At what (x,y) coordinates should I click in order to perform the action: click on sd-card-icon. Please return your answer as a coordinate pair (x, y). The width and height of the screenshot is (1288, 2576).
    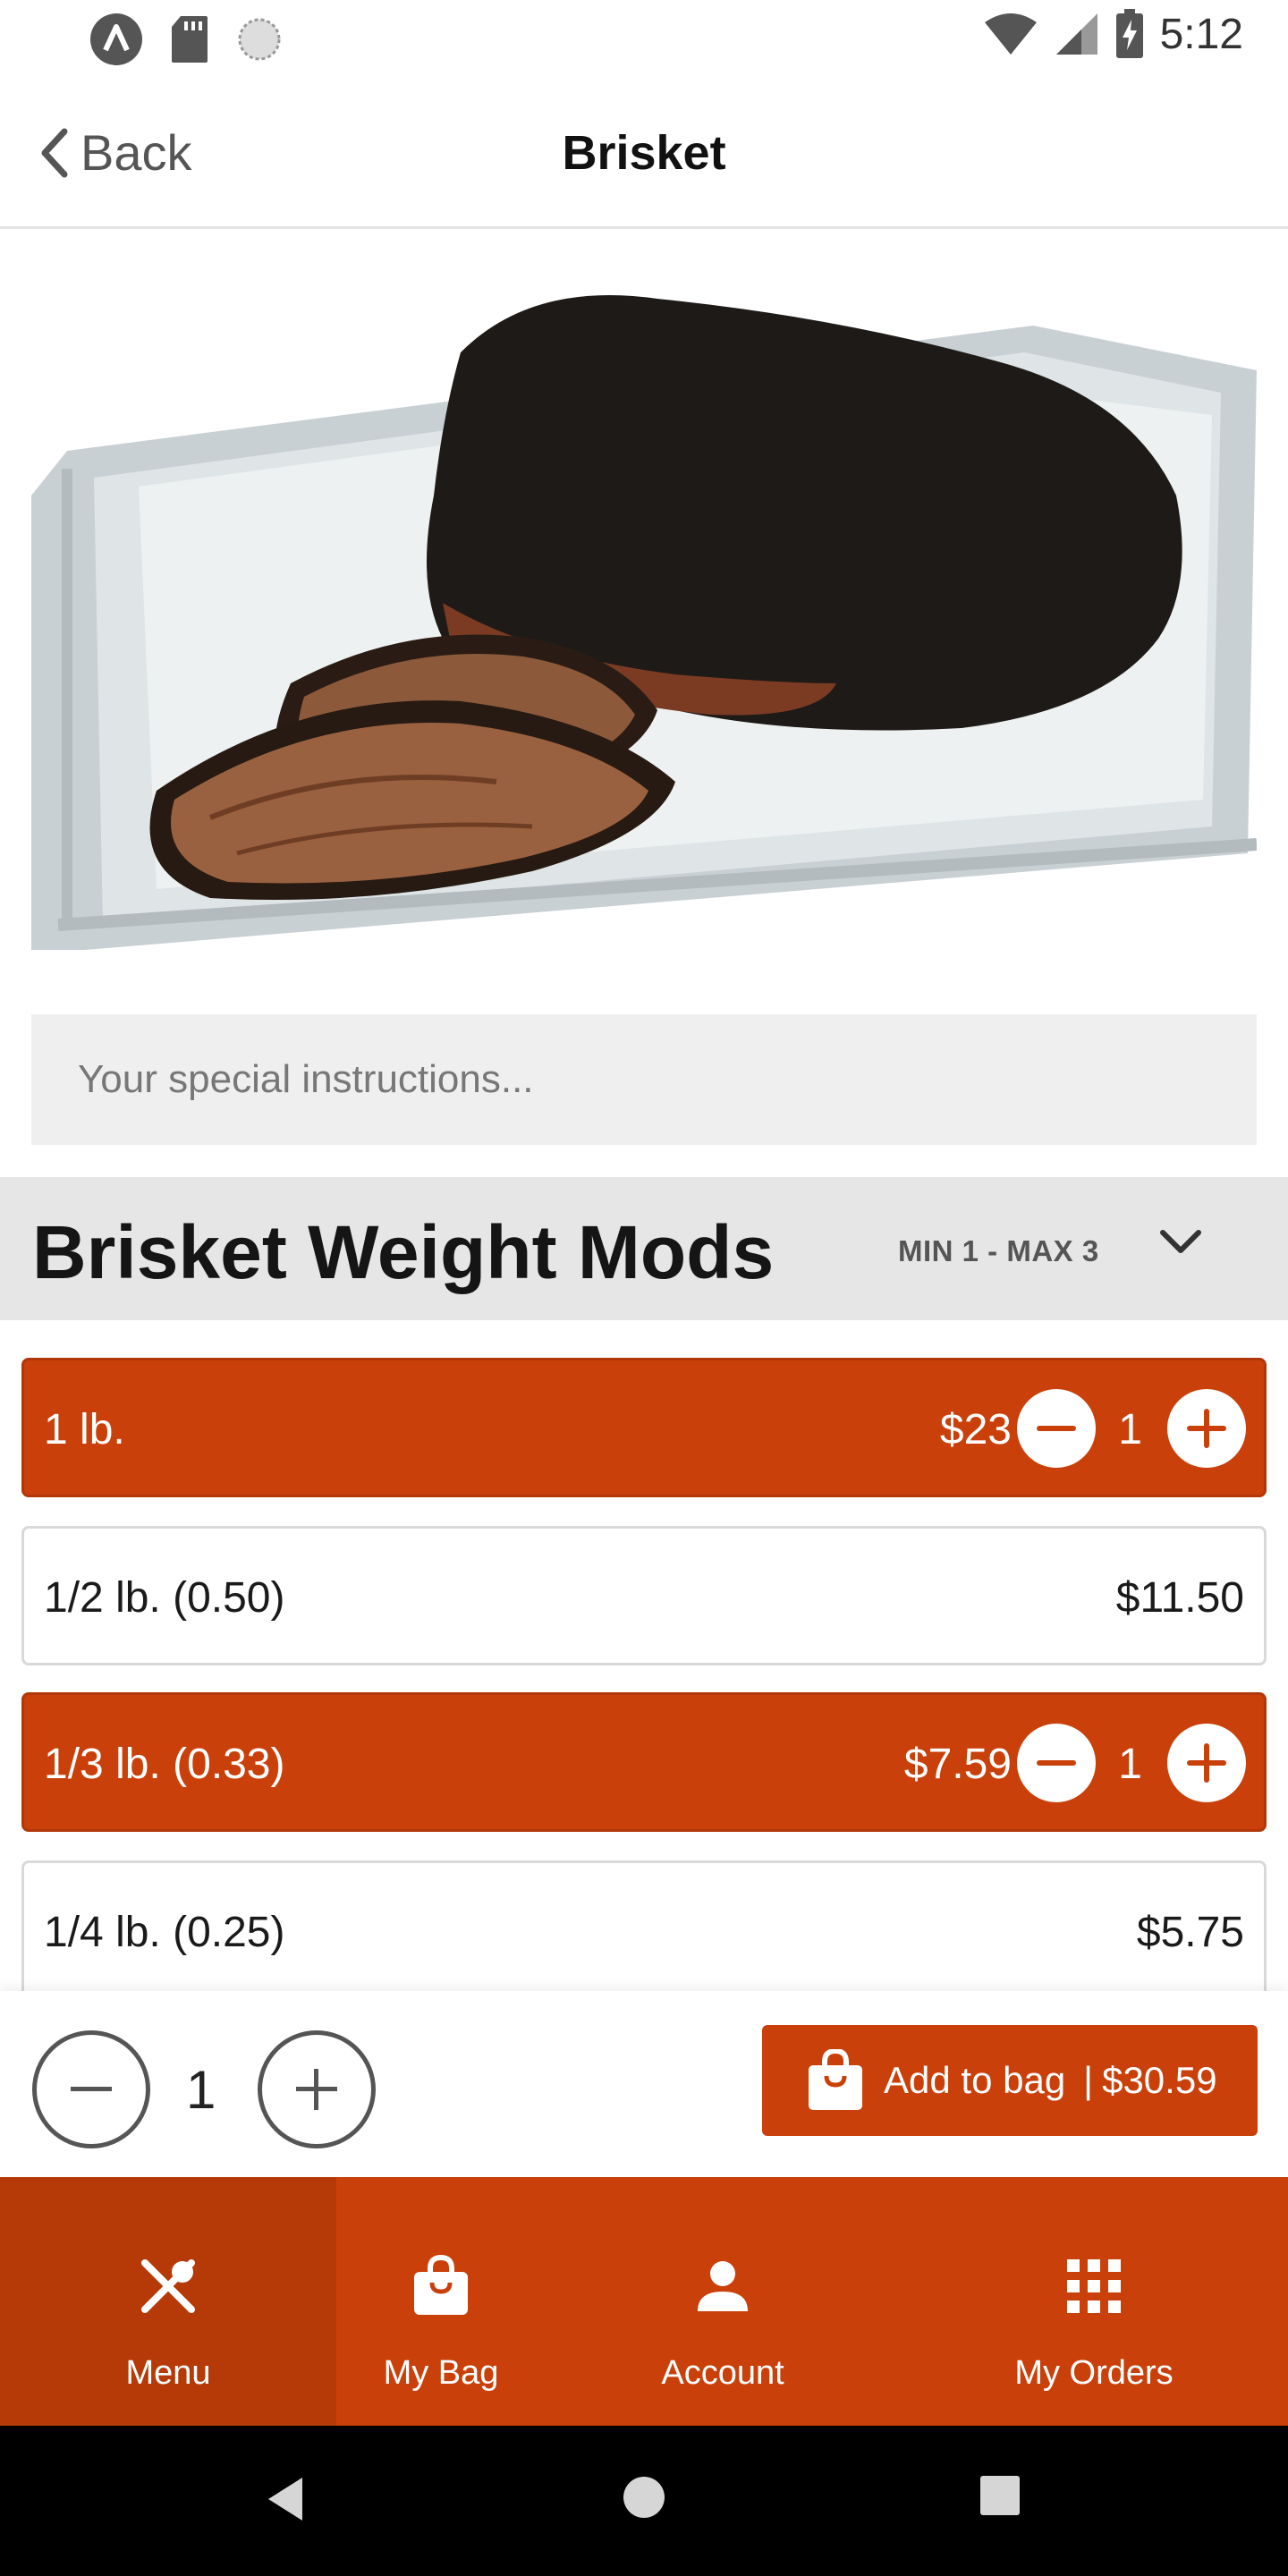
    Looking at the image, I should click on (190, 39).